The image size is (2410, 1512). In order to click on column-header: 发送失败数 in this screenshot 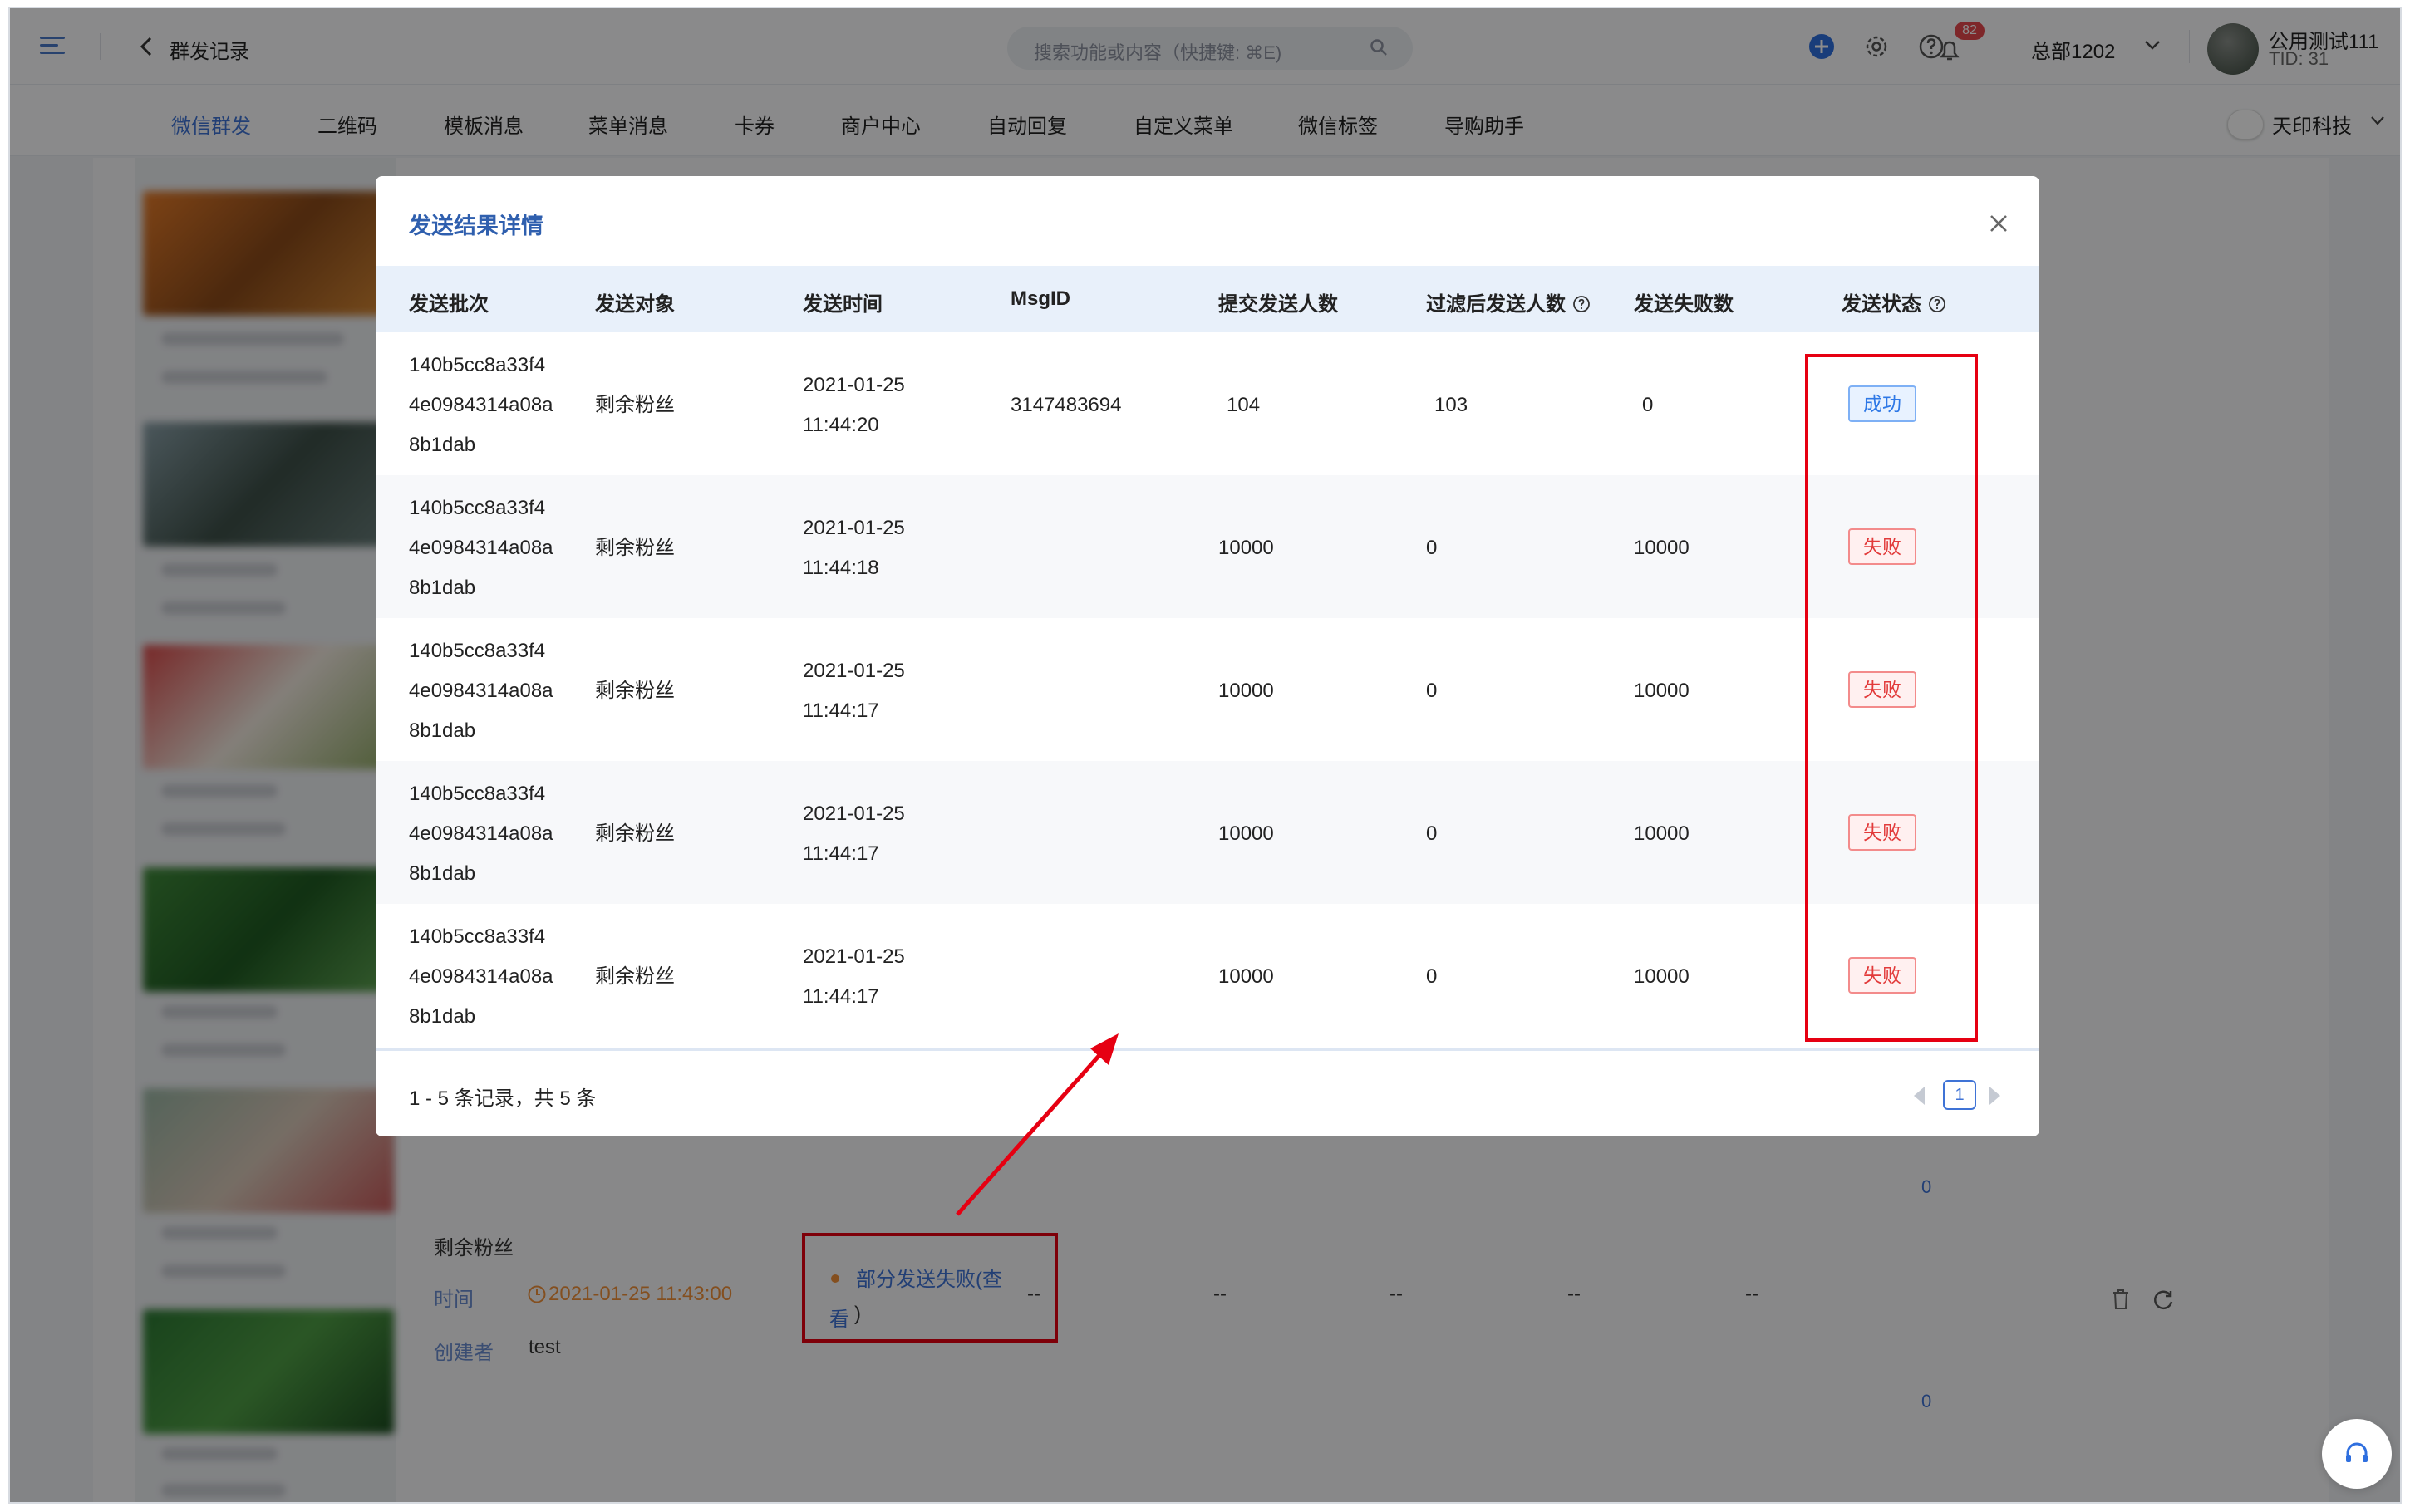, I will do `click(1684, 304)`.